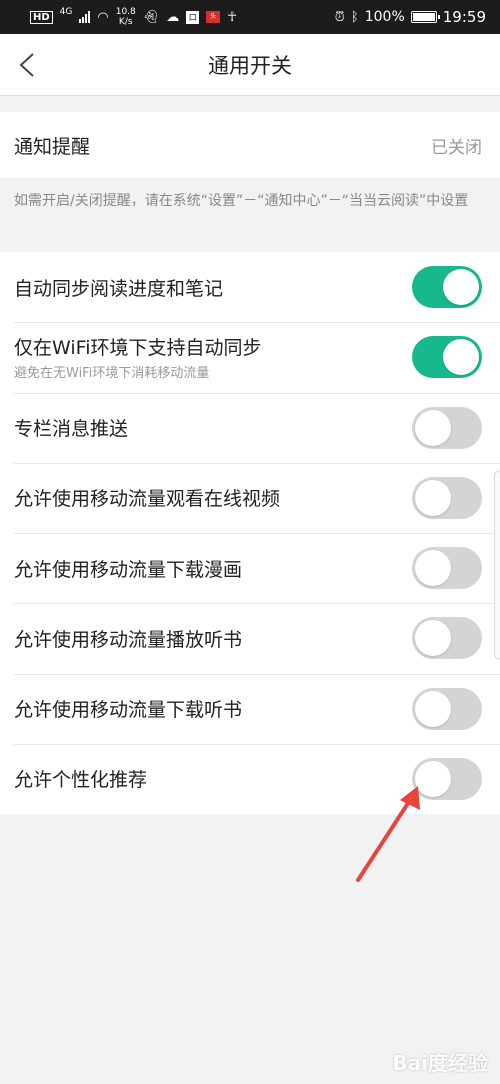 The width and height of the screenshot is (500, 1084). I want to click on page-title: 通用开关, so click(250, 65).